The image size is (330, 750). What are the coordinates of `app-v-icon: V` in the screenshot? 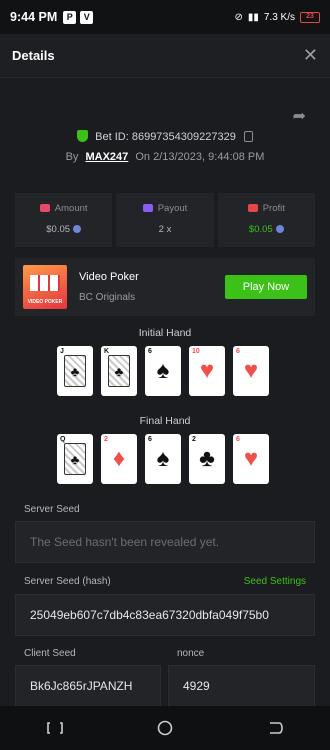 It's located at (87, 17).